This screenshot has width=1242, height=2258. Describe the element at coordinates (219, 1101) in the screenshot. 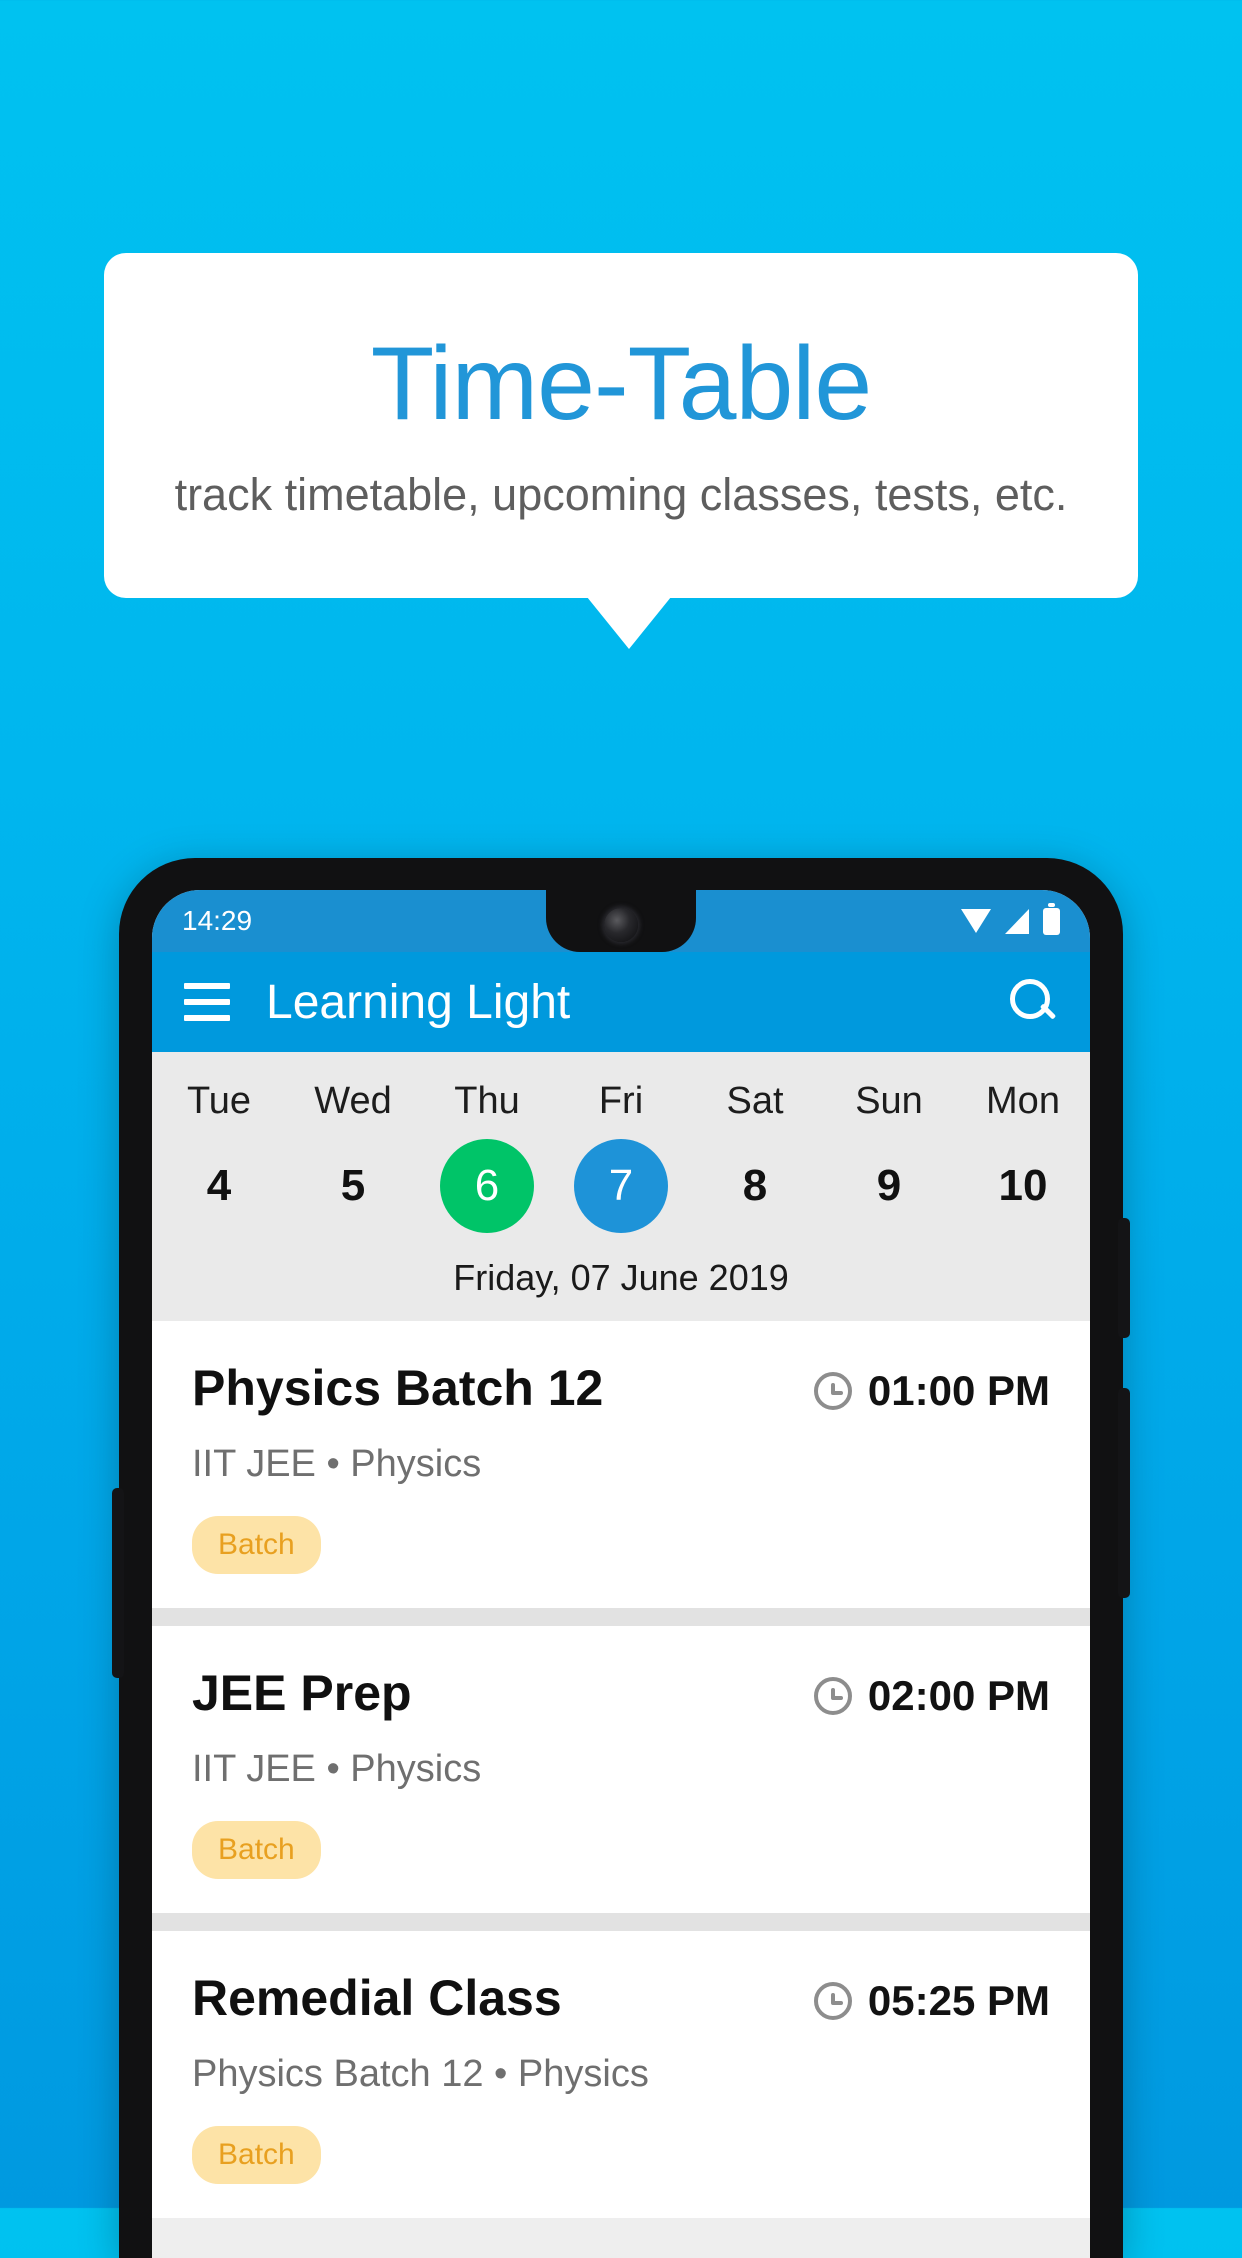

I see `day-name: Tue` at that location.